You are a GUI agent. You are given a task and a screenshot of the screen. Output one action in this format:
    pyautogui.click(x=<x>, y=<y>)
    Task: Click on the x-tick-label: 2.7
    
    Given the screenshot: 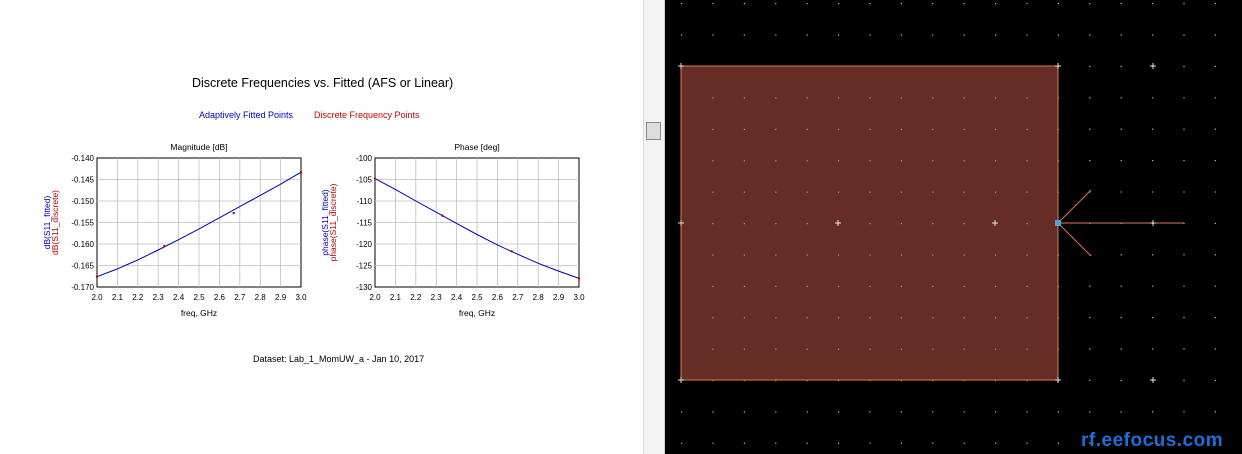 What is the action you would take?
    pyautogui.click(x=518, y=297)
    